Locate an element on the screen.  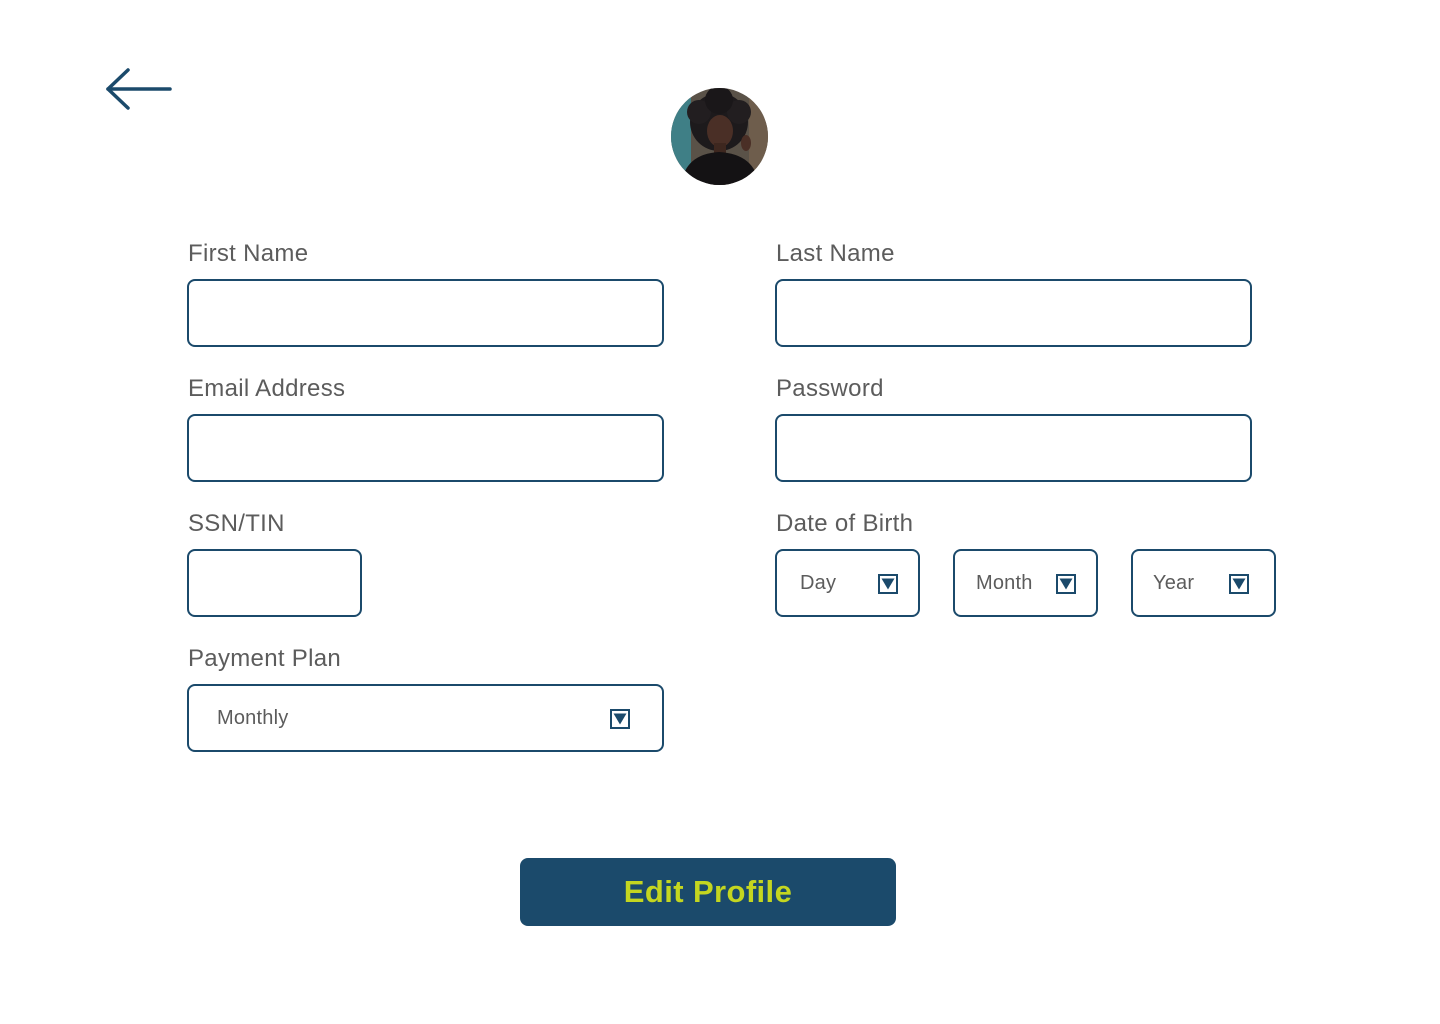
month-select: Month is located at coordinates (1025, 583).